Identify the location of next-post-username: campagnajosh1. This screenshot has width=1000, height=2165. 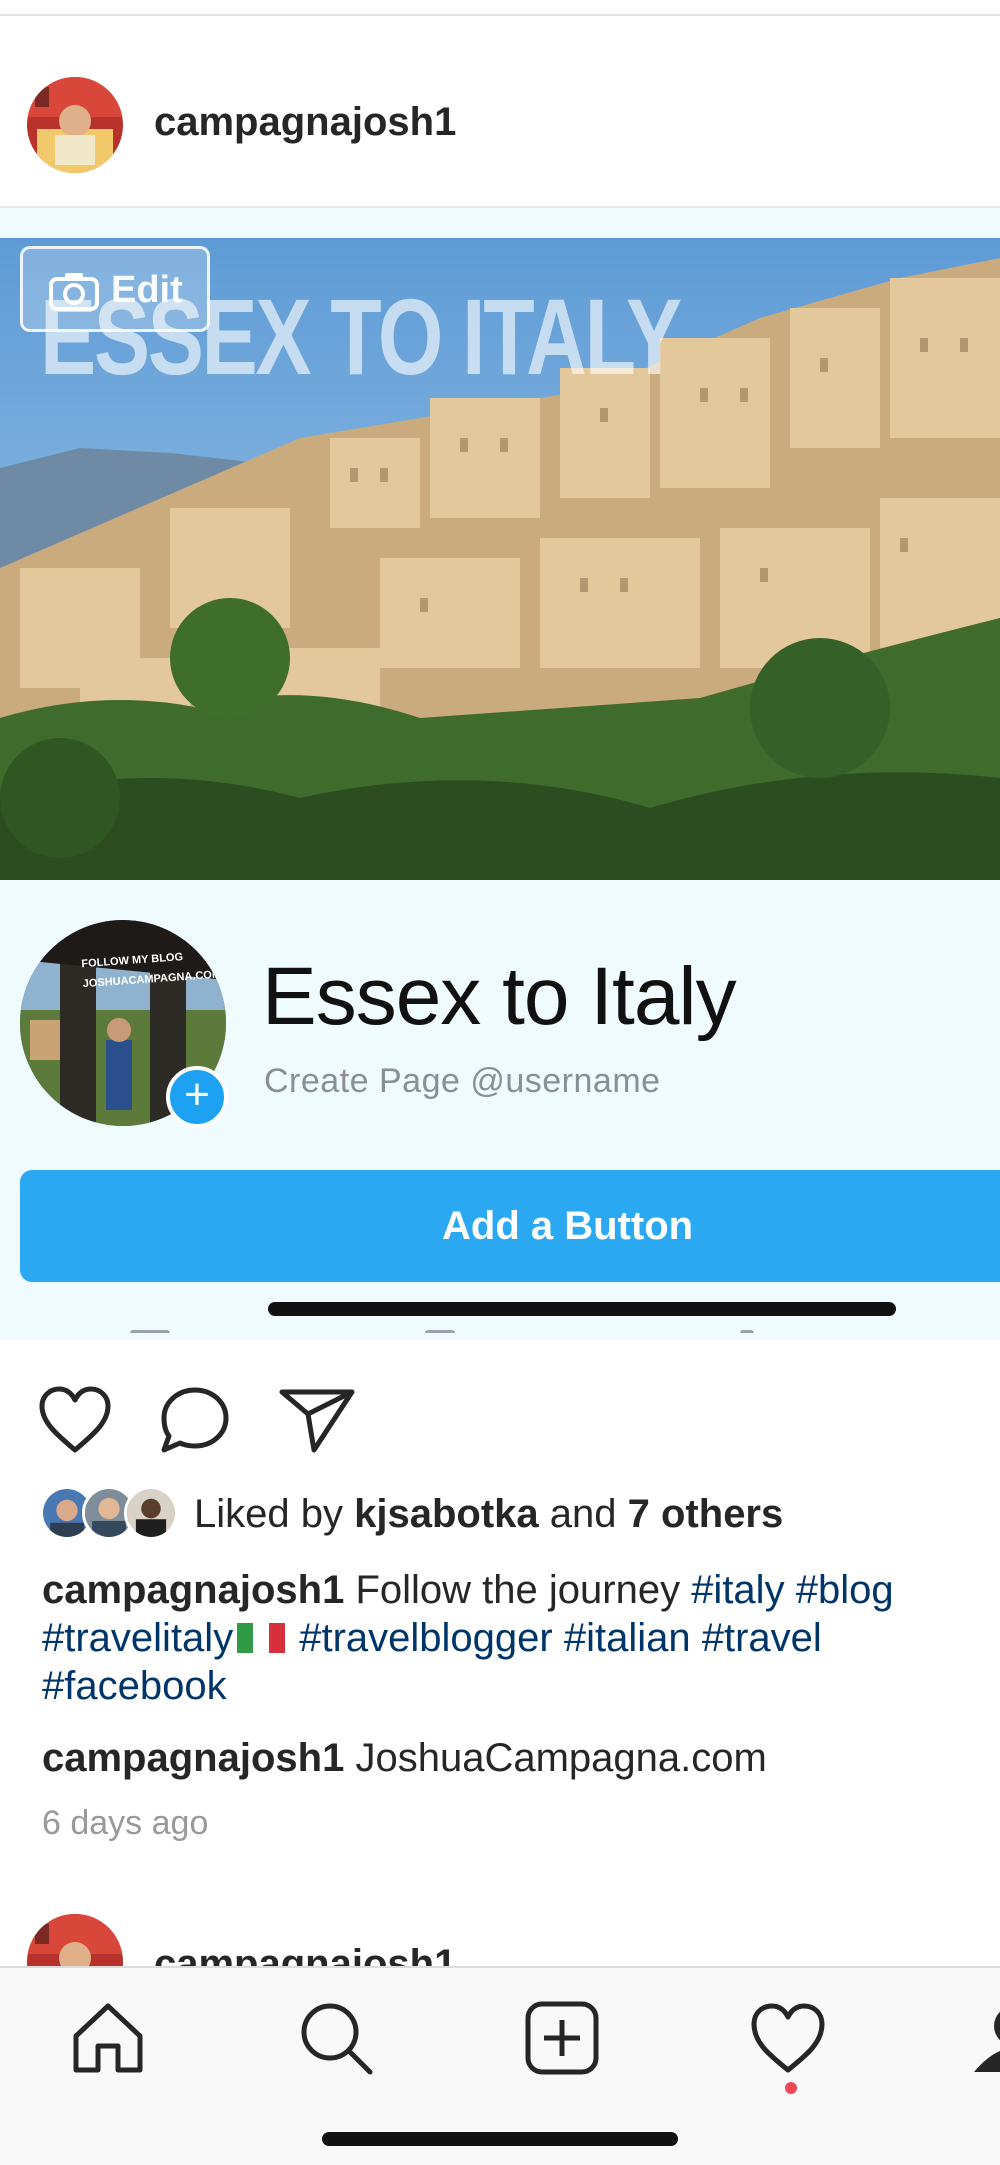
(305, 1954).